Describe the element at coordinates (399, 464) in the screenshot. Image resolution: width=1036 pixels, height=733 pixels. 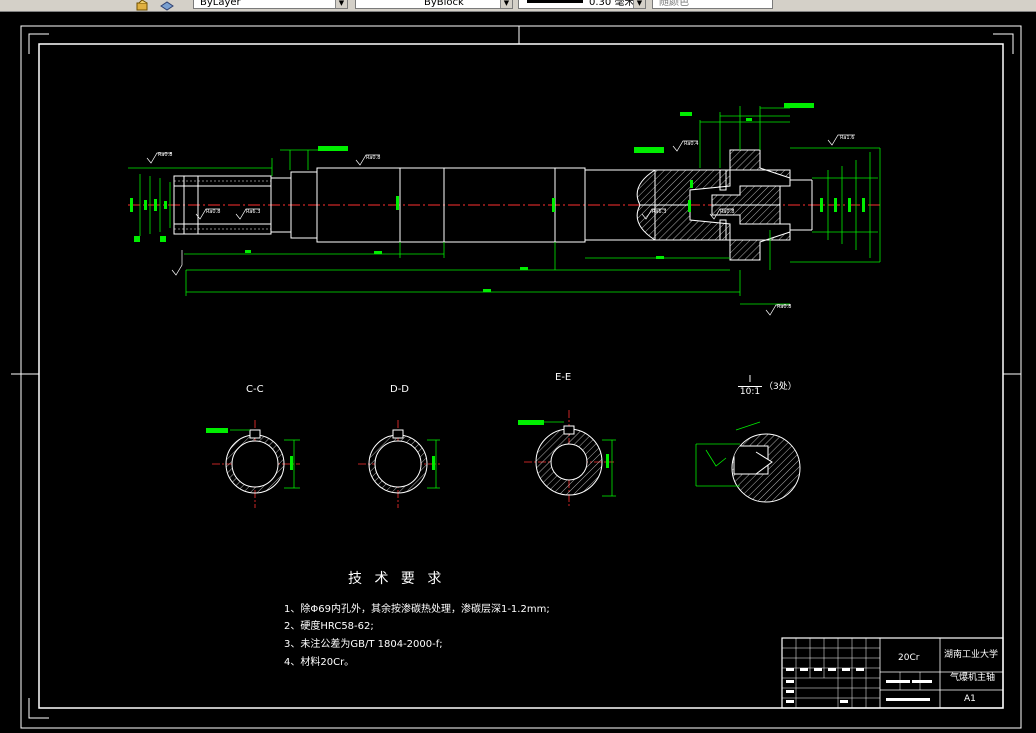
I see `section-dd` at that location.